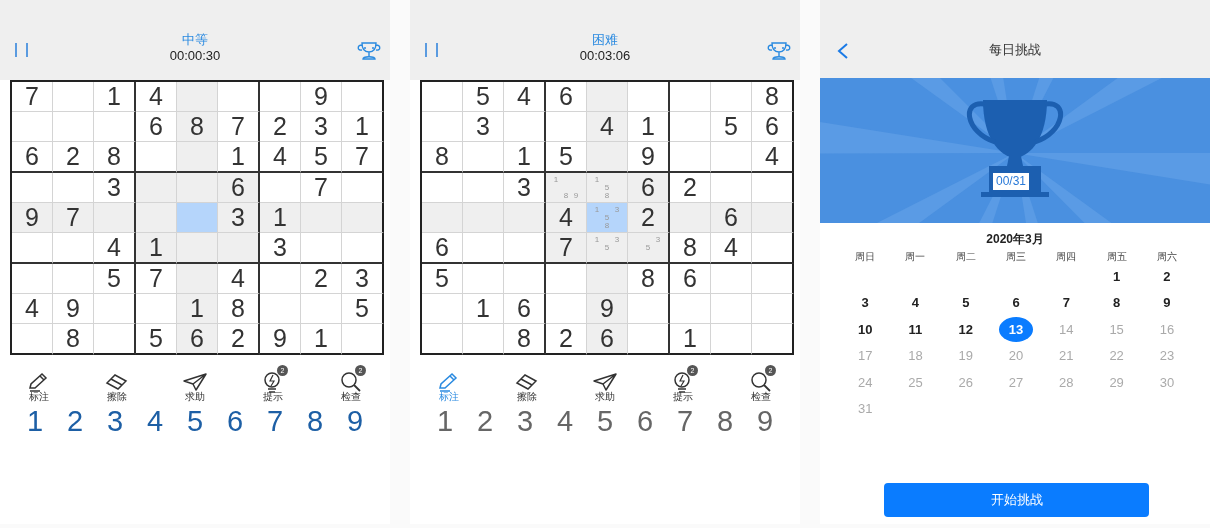 The image size is (1210, 528). What do you see at coordinates (725, 421) in the screenshot?
I see `number-key: 8` at bounding box center [725, 421].